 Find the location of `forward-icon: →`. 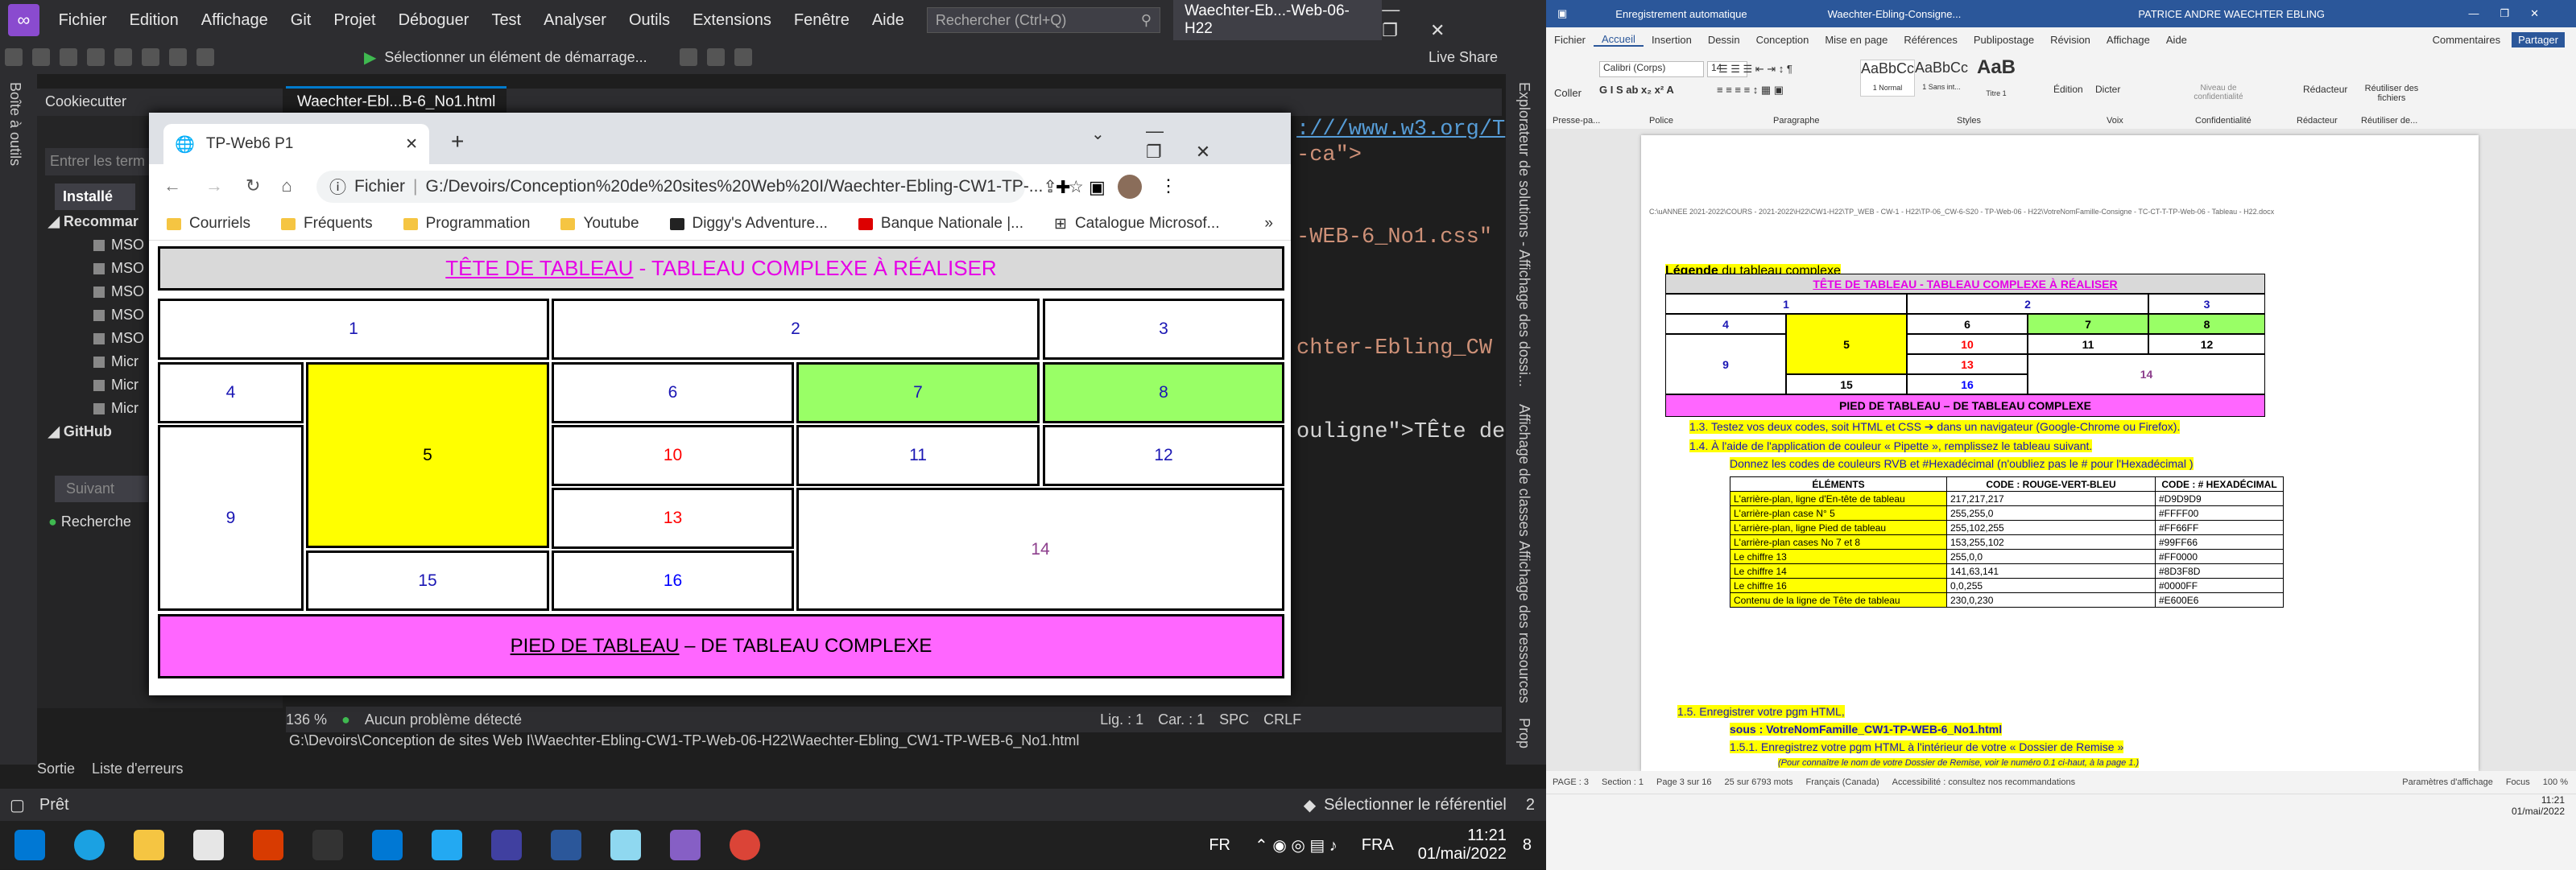

forward-icon: → is located at coordinates (214, 185).